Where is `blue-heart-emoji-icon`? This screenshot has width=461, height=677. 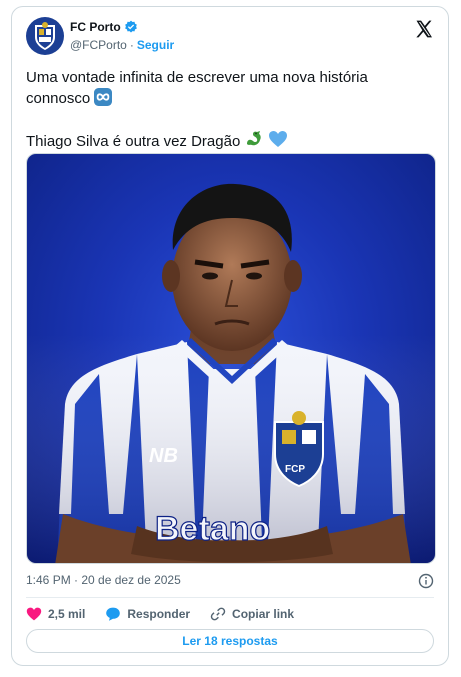 blue-heart-emoji-icon is located at coordinates (278, 139).